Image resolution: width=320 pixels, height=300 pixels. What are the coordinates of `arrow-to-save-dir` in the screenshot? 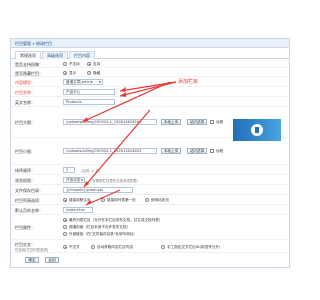 It's located at (117, 148).